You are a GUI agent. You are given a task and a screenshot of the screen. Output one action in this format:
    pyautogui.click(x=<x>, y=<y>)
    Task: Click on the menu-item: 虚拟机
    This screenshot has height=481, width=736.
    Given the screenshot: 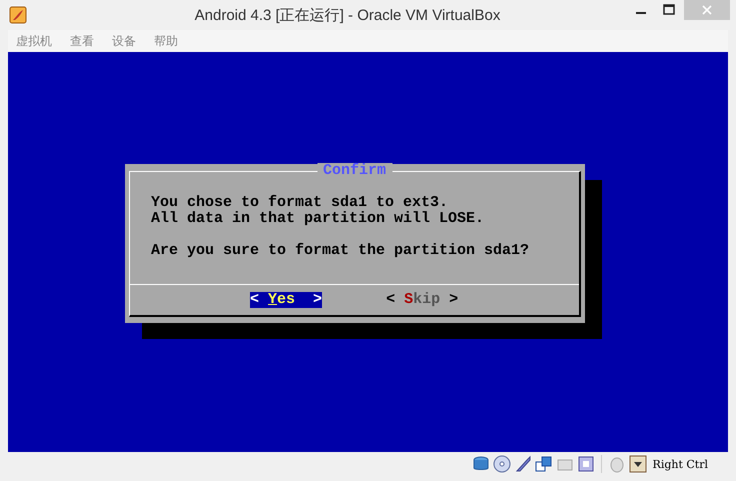 What is the action you would take?
    pyautogui.click(x=34, y=41)
    